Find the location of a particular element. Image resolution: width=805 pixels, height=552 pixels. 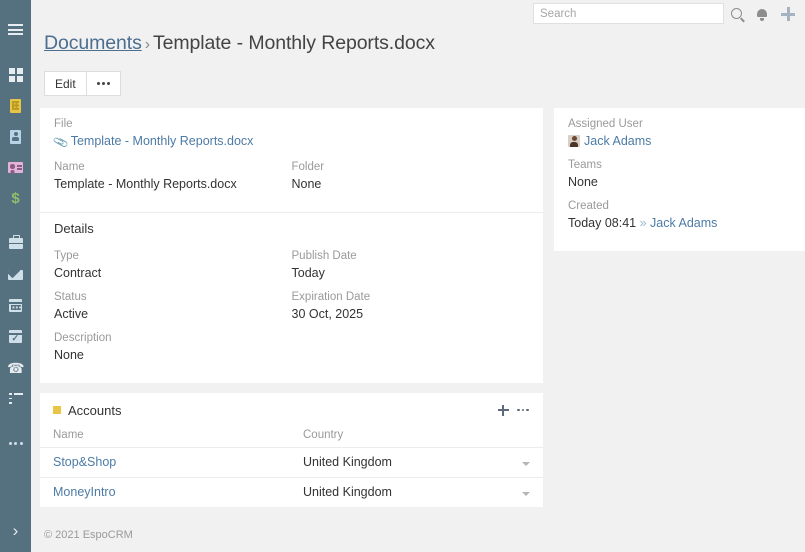

record-toolbar: Edit is located at coordinates (424, 83).